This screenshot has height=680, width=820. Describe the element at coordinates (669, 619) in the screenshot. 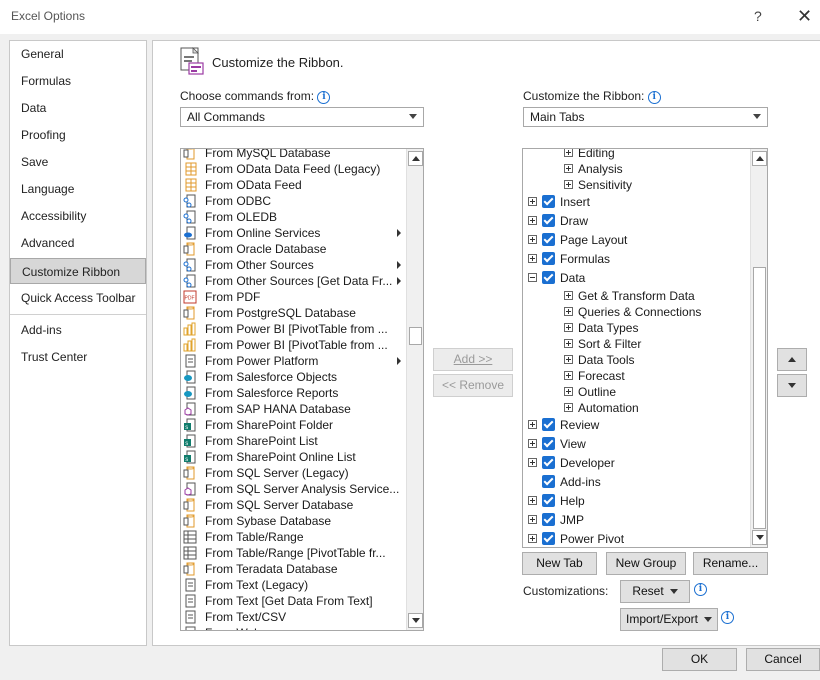

I see `import-export-button: Import/Export` at that location.